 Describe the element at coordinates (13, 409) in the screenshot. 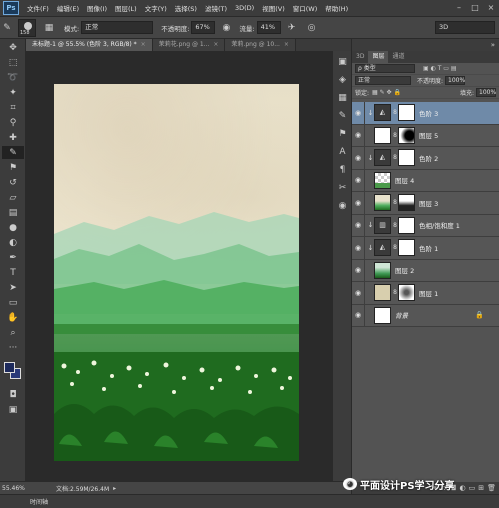

I see `screen-mode-icon: ▣` at that location.